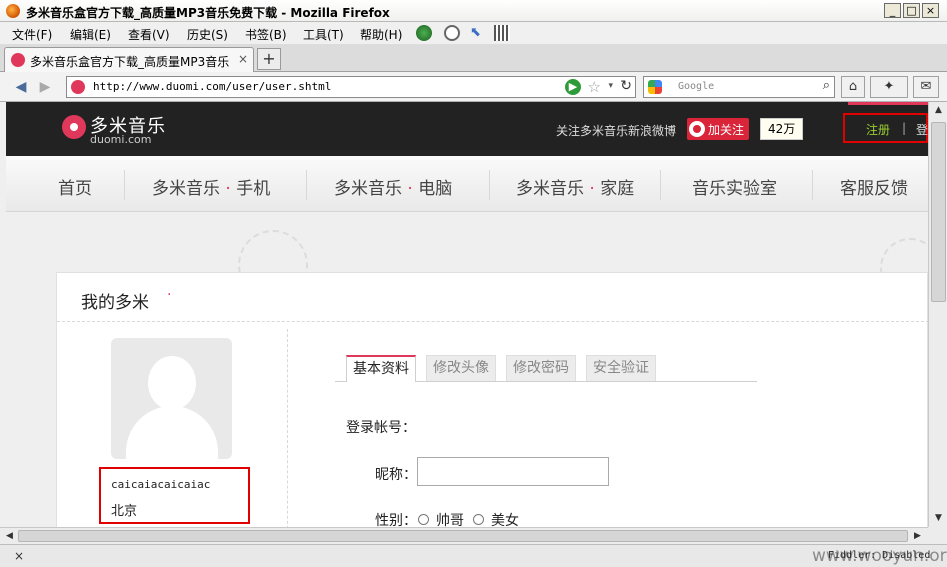  Describe the element at coordinates (917, 536) in the screenshot. I see `scroll-right-icon: ▶` at that location.